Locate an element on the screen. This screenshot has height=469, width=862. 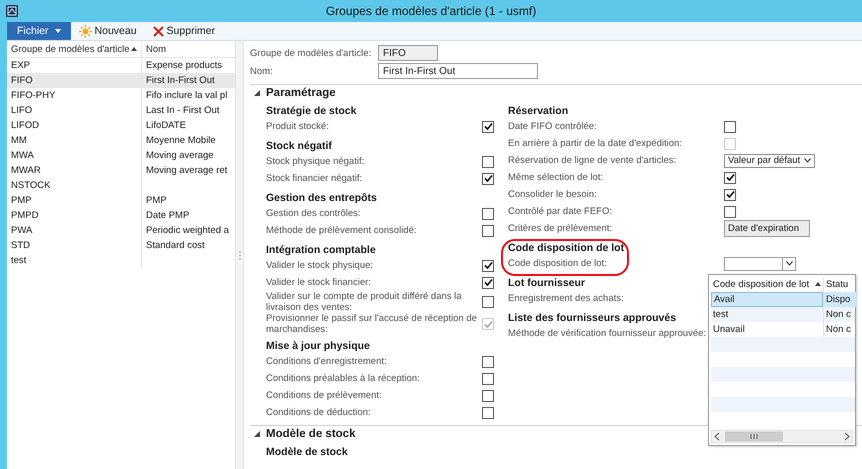
table-cell: Periodic weighted a is located at coordinates (187, 230).